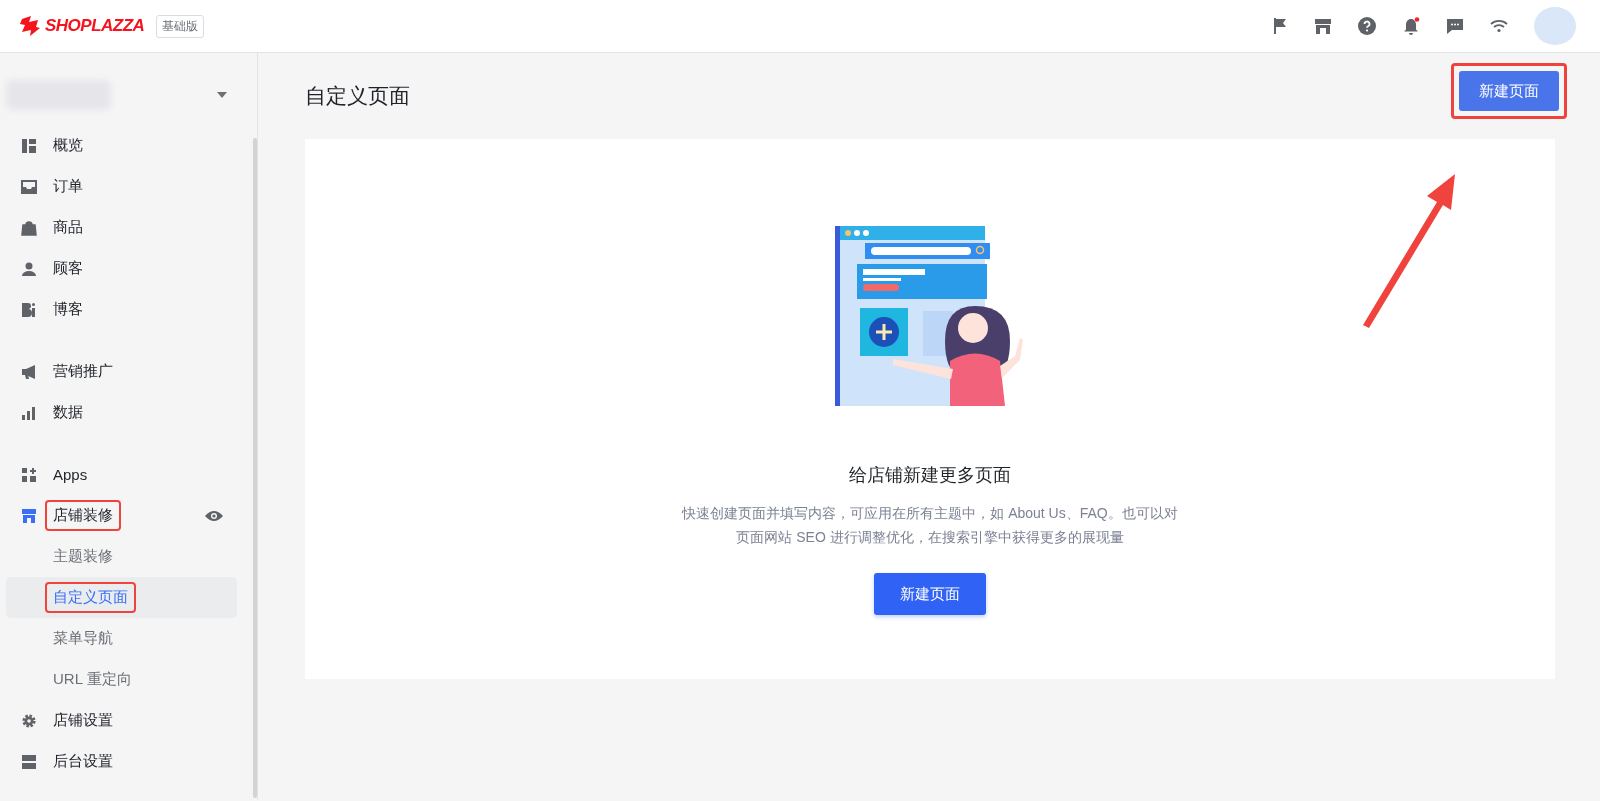  What do you see at coordinates (121, 186) in the screenshot?
I see `sidebar-item: 订单` at bounding box center [121, 186].